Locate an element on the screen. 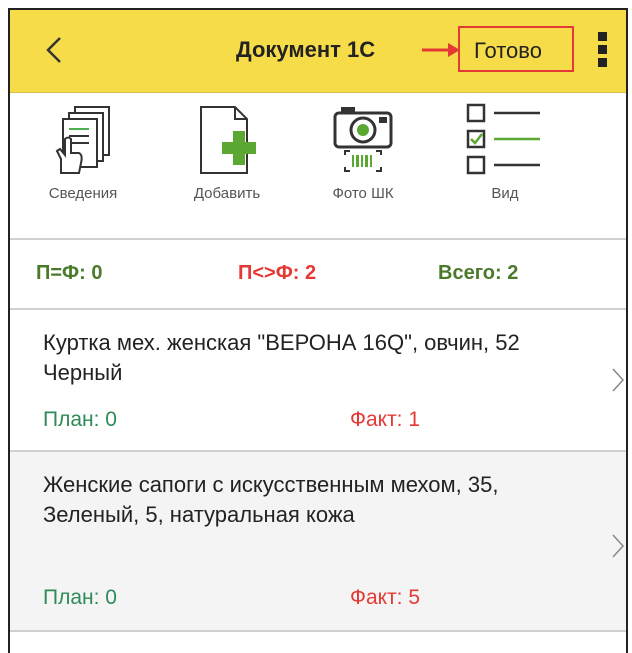 This screenshot has width=632, height=653. barcode-photo-button: Фото ШК is located at coordinates (363, 152).